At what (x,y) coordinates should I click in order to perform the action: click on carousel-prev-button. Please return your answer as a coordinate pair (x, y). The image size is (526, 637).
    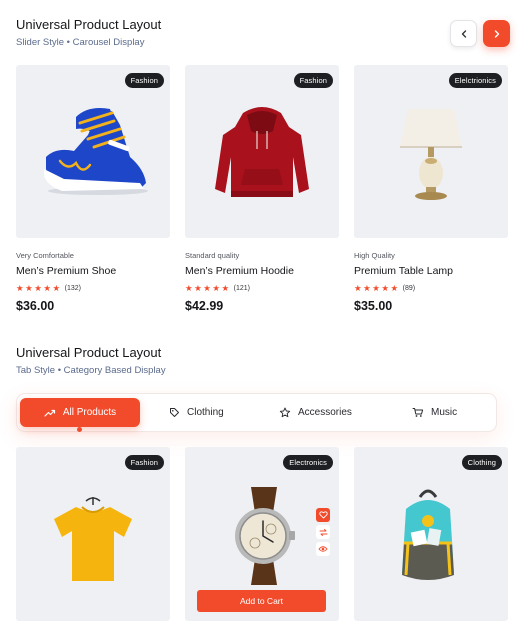
    Looking at the image, I should click on (463, 33).